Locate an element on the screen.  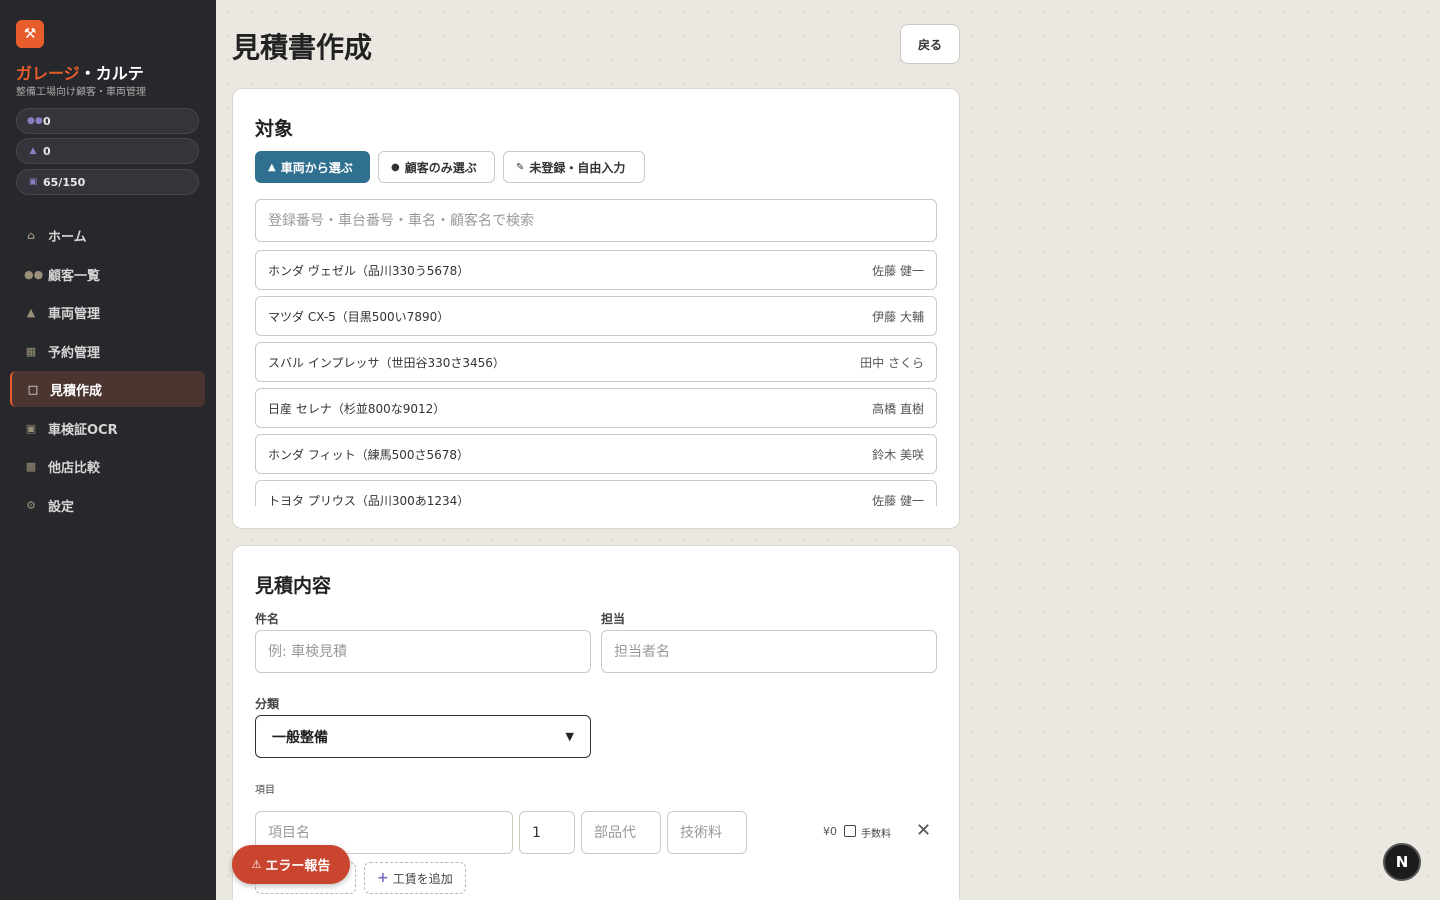
brand-accent: ガレージ is located at coordinates (48, 73).